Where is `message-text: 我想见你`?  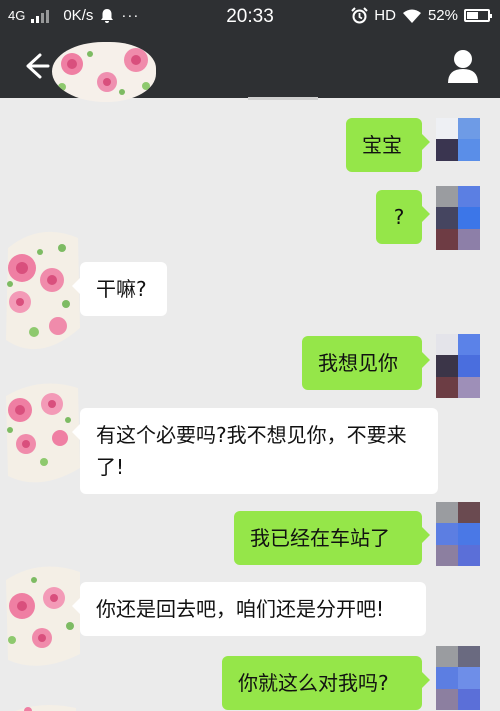 message-text: 我想见你 is located at coordinates (358, 363).